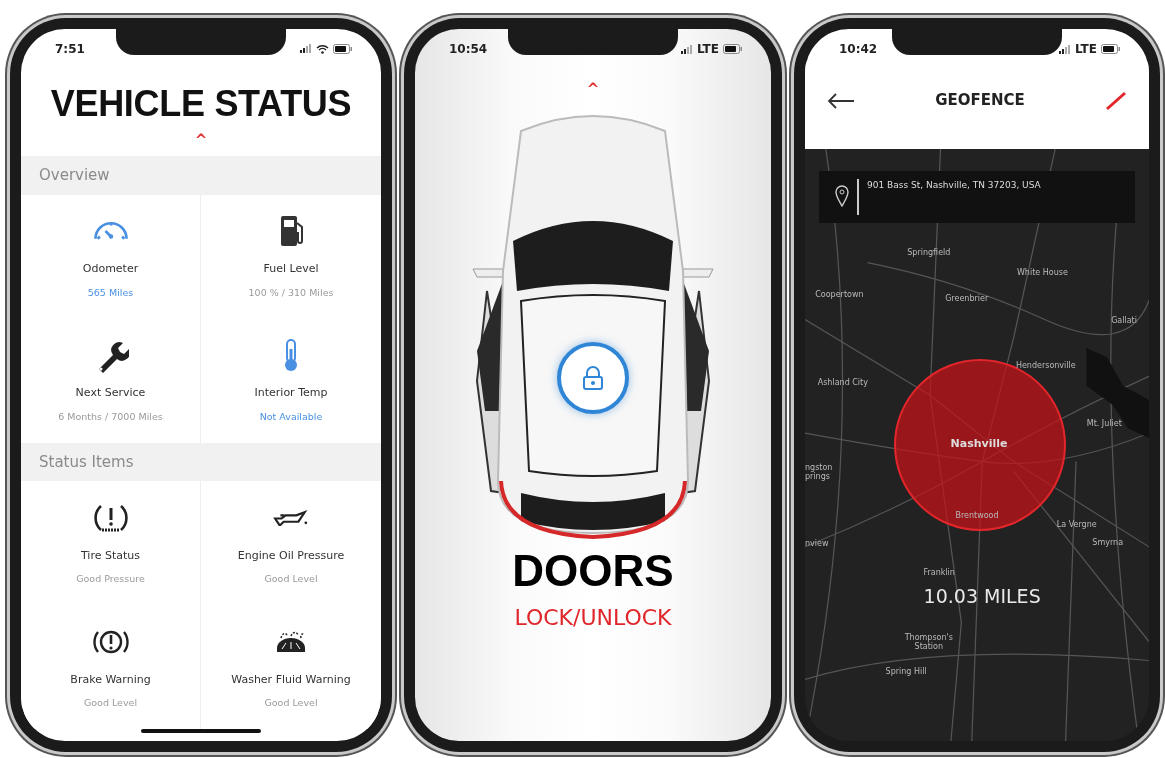 The height and width of the screenshot is (758, 1165). I want to click on back-arrow-icon, so click(841, 100).